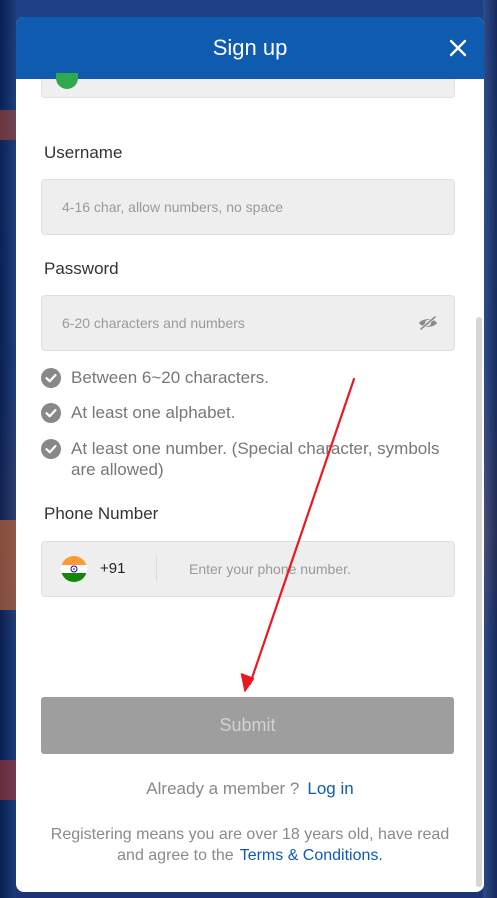  What do you see at coordinates (232, 207) in the screenshot?
I see `username-input` at bounding box center [232, 207].